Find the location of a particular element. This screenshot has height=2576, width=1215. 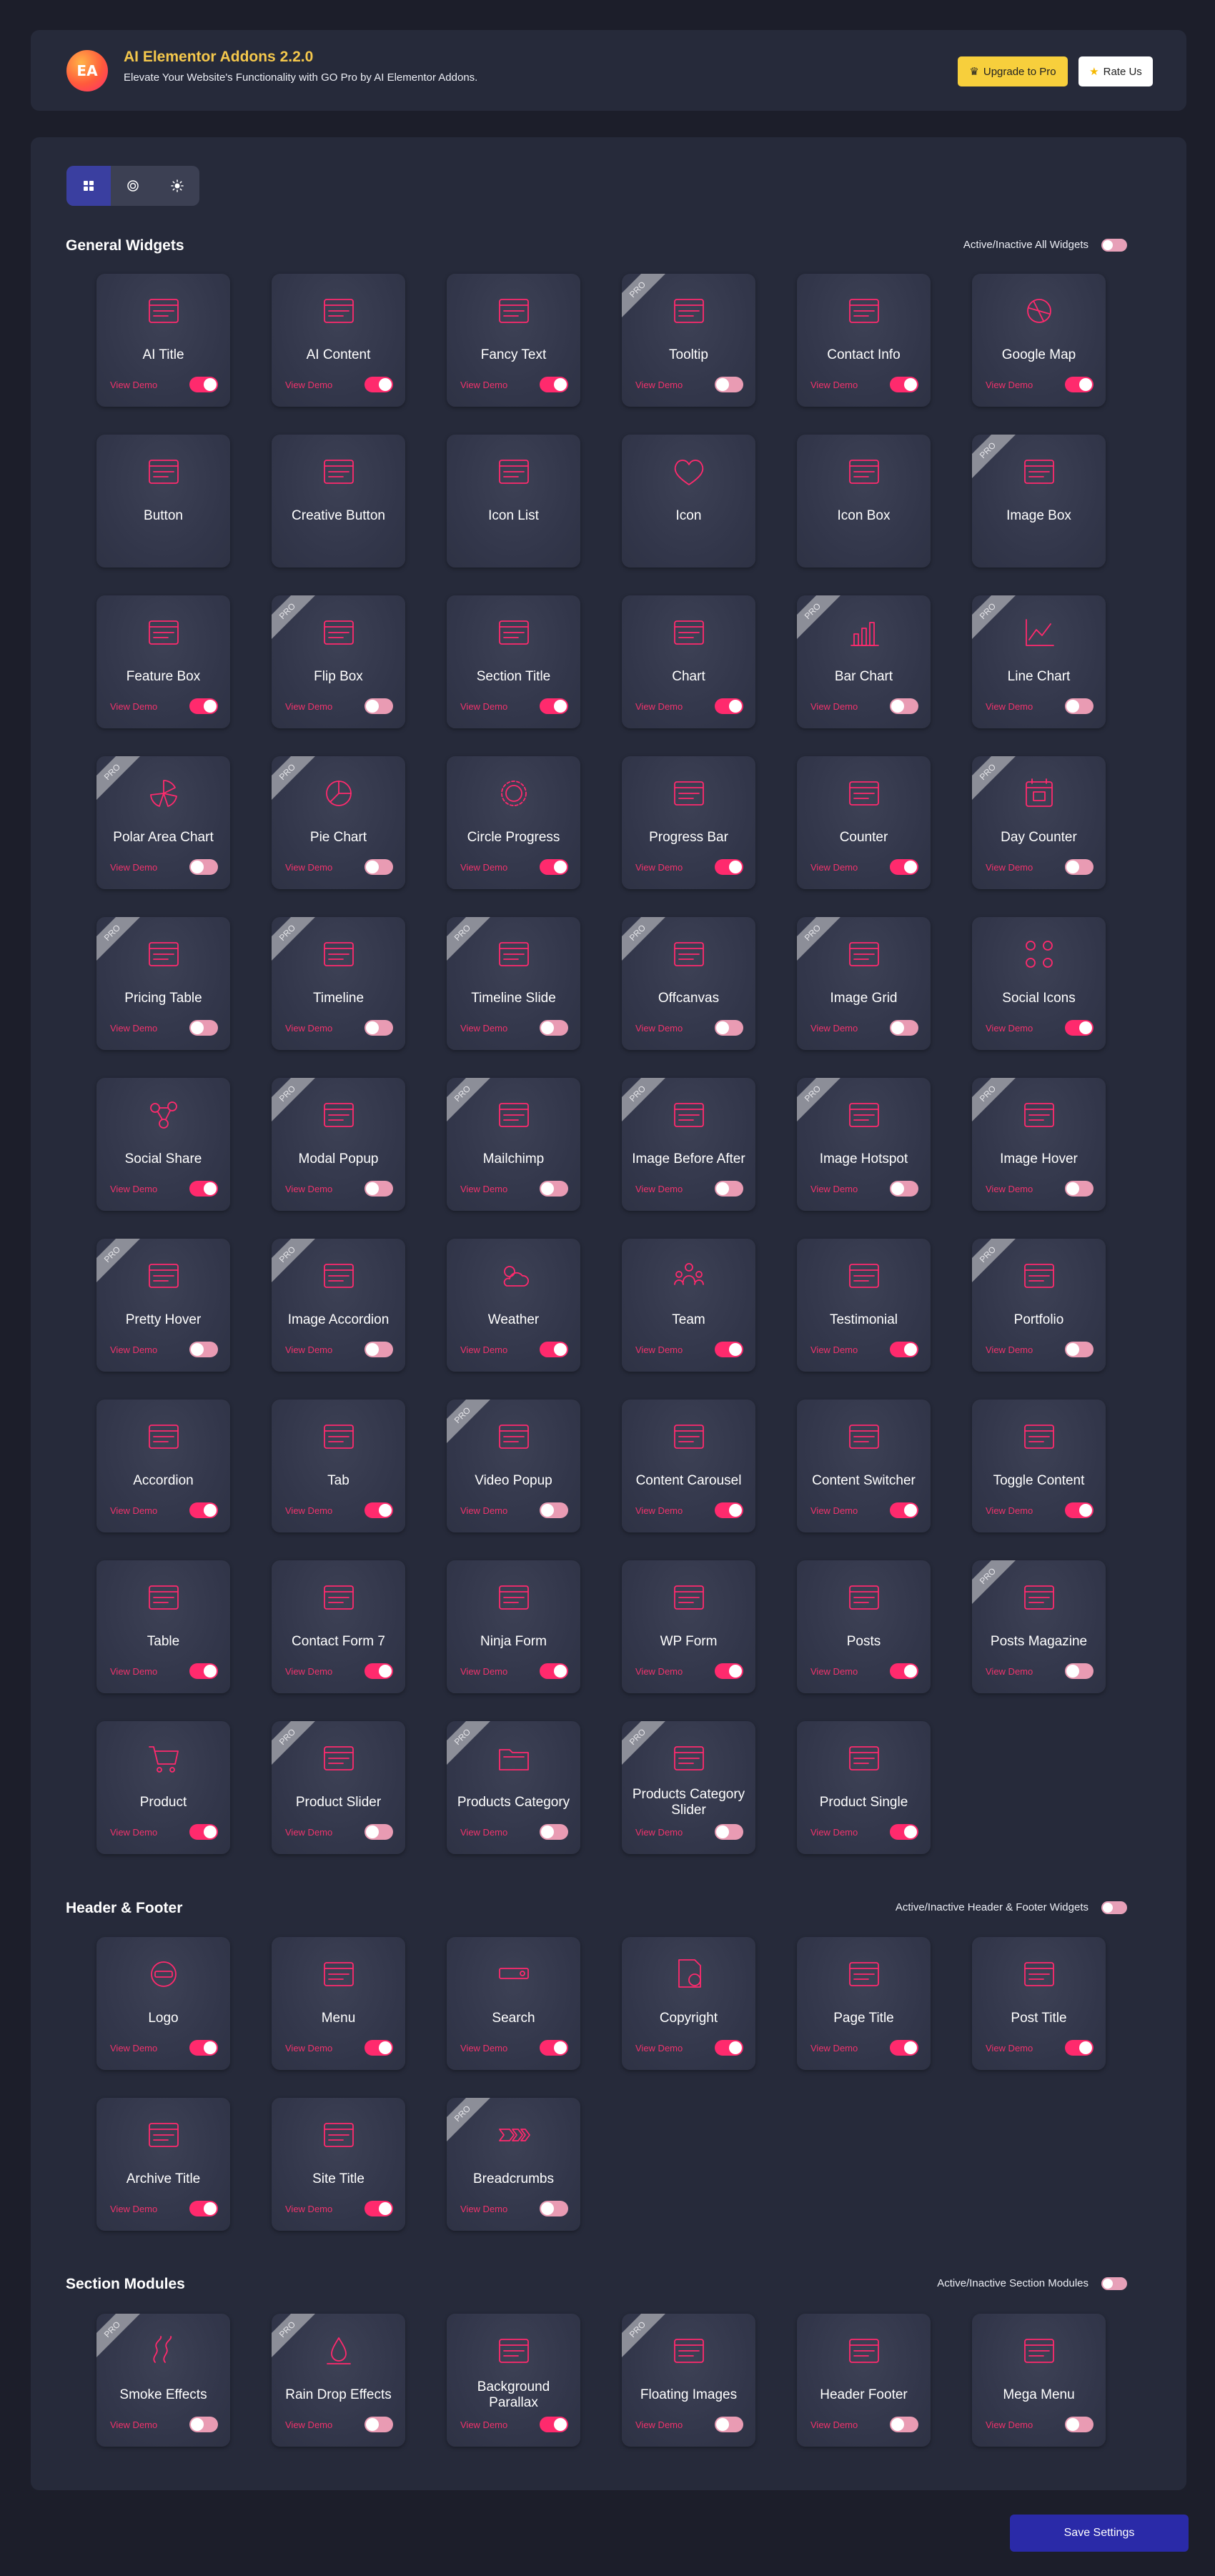

rate-us-button: ★ Rate Us is located at coordinates (1115, 71).